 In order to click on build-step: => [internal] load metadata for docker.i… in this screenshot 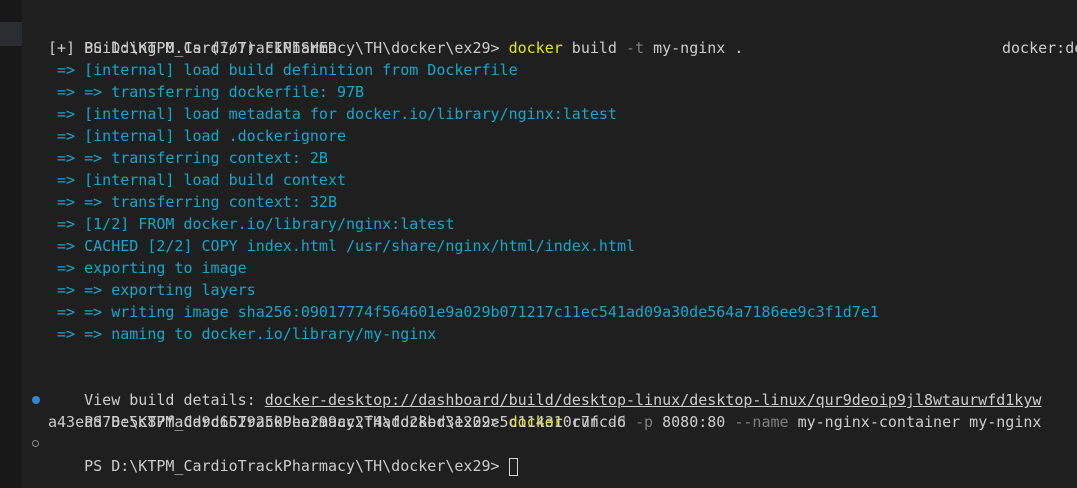, I will do `click(332, 114)`.